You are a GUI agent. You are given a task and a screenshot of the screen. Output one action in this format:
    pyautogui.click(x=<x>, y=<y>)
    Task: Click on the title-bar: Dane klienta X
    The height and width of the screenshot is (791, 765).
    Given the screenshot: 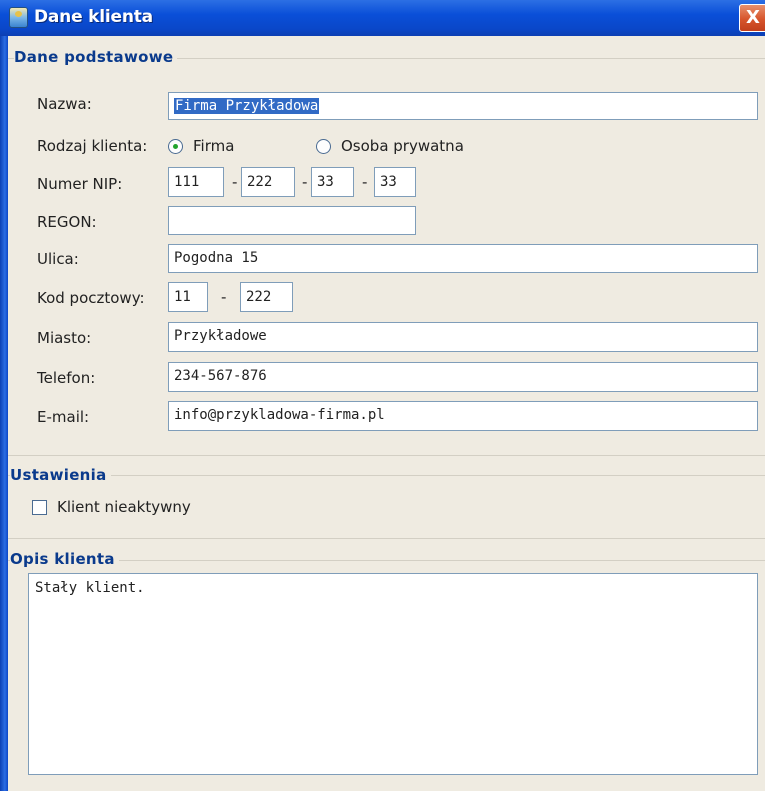 What is the action you would take?
    pyautogui.click(x=382, y=18)
    